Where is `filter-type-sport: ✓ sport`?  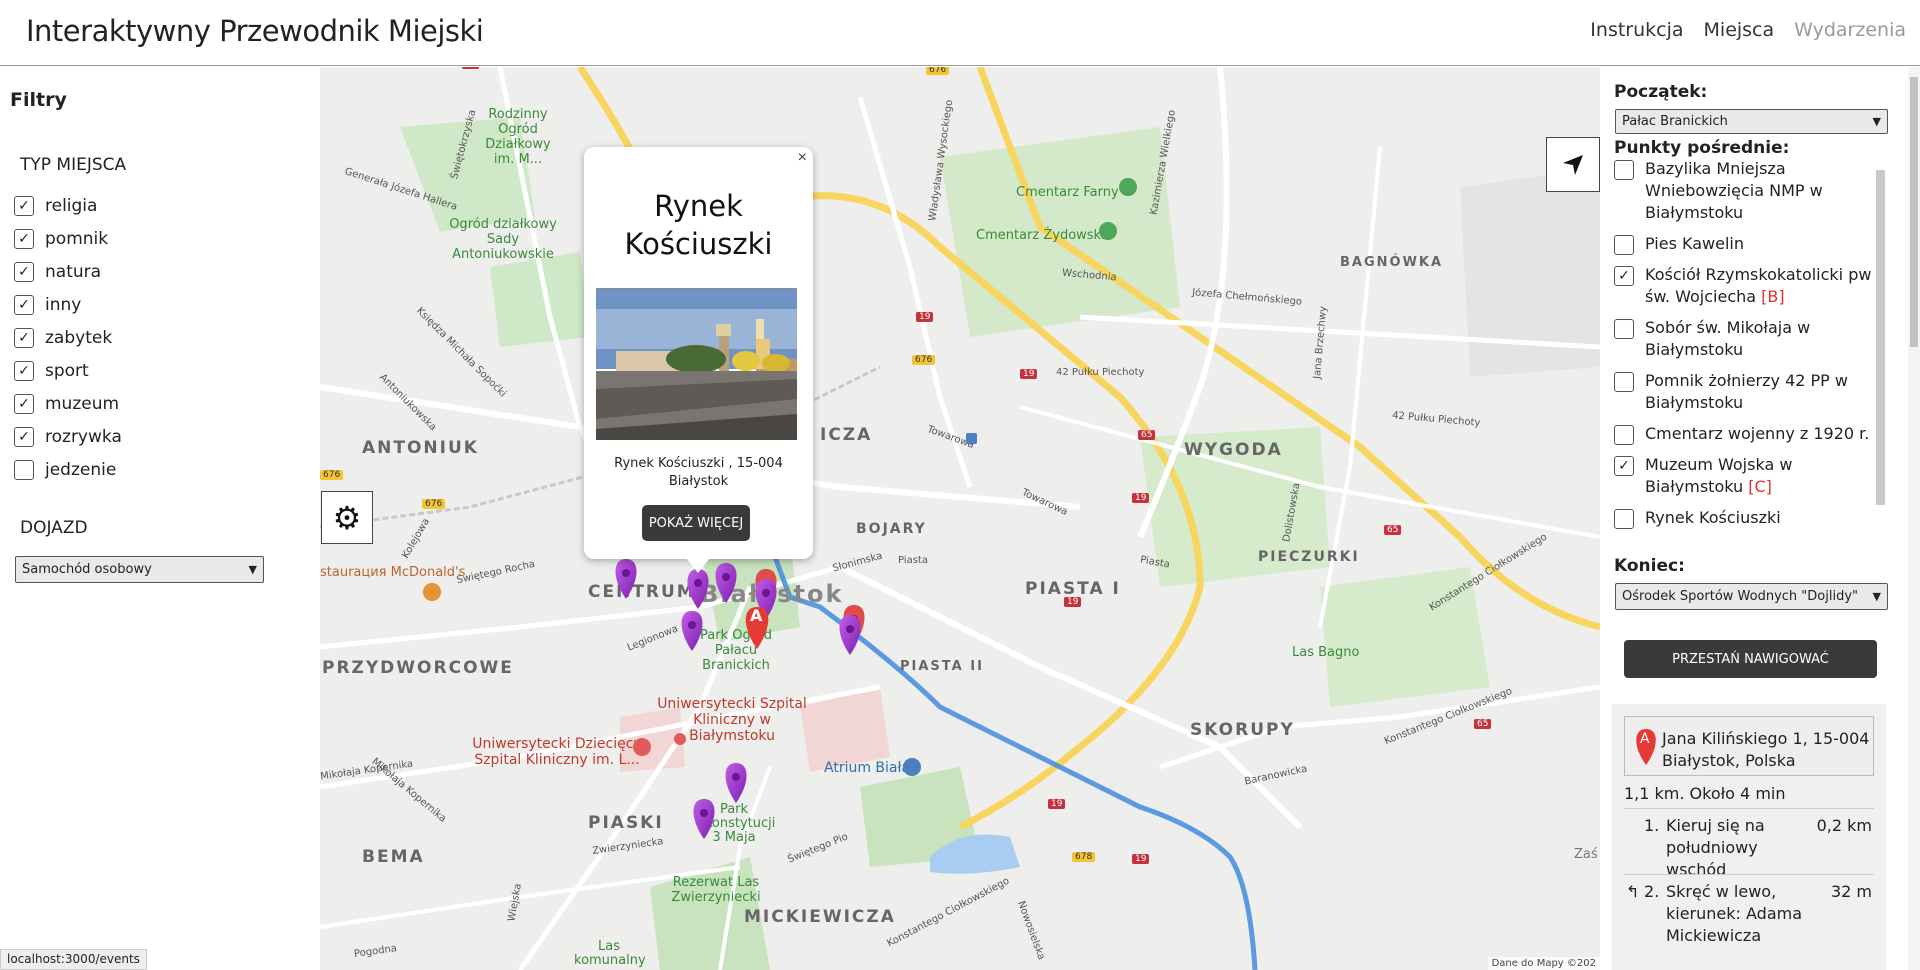 filter-type-sport: ✓ sport is located at coordinates (68, 370).